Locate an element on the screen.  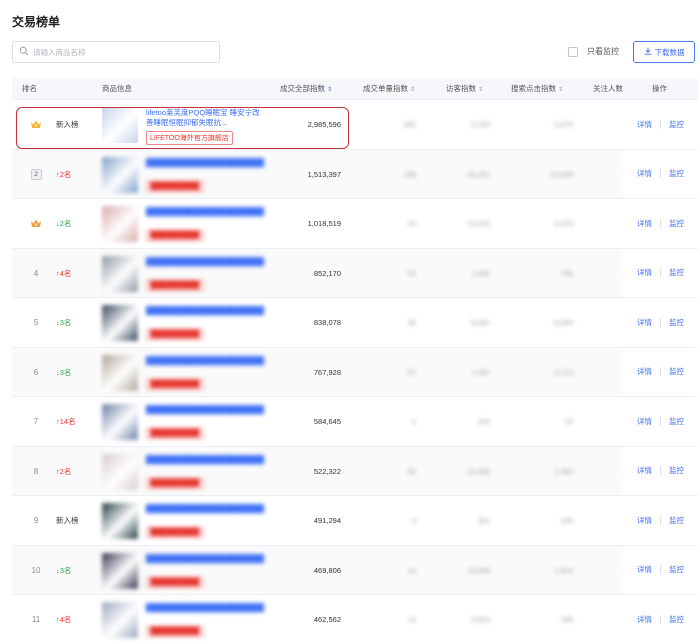
col-total-label: 成交全部指数 is located at coordinates (302, 88).